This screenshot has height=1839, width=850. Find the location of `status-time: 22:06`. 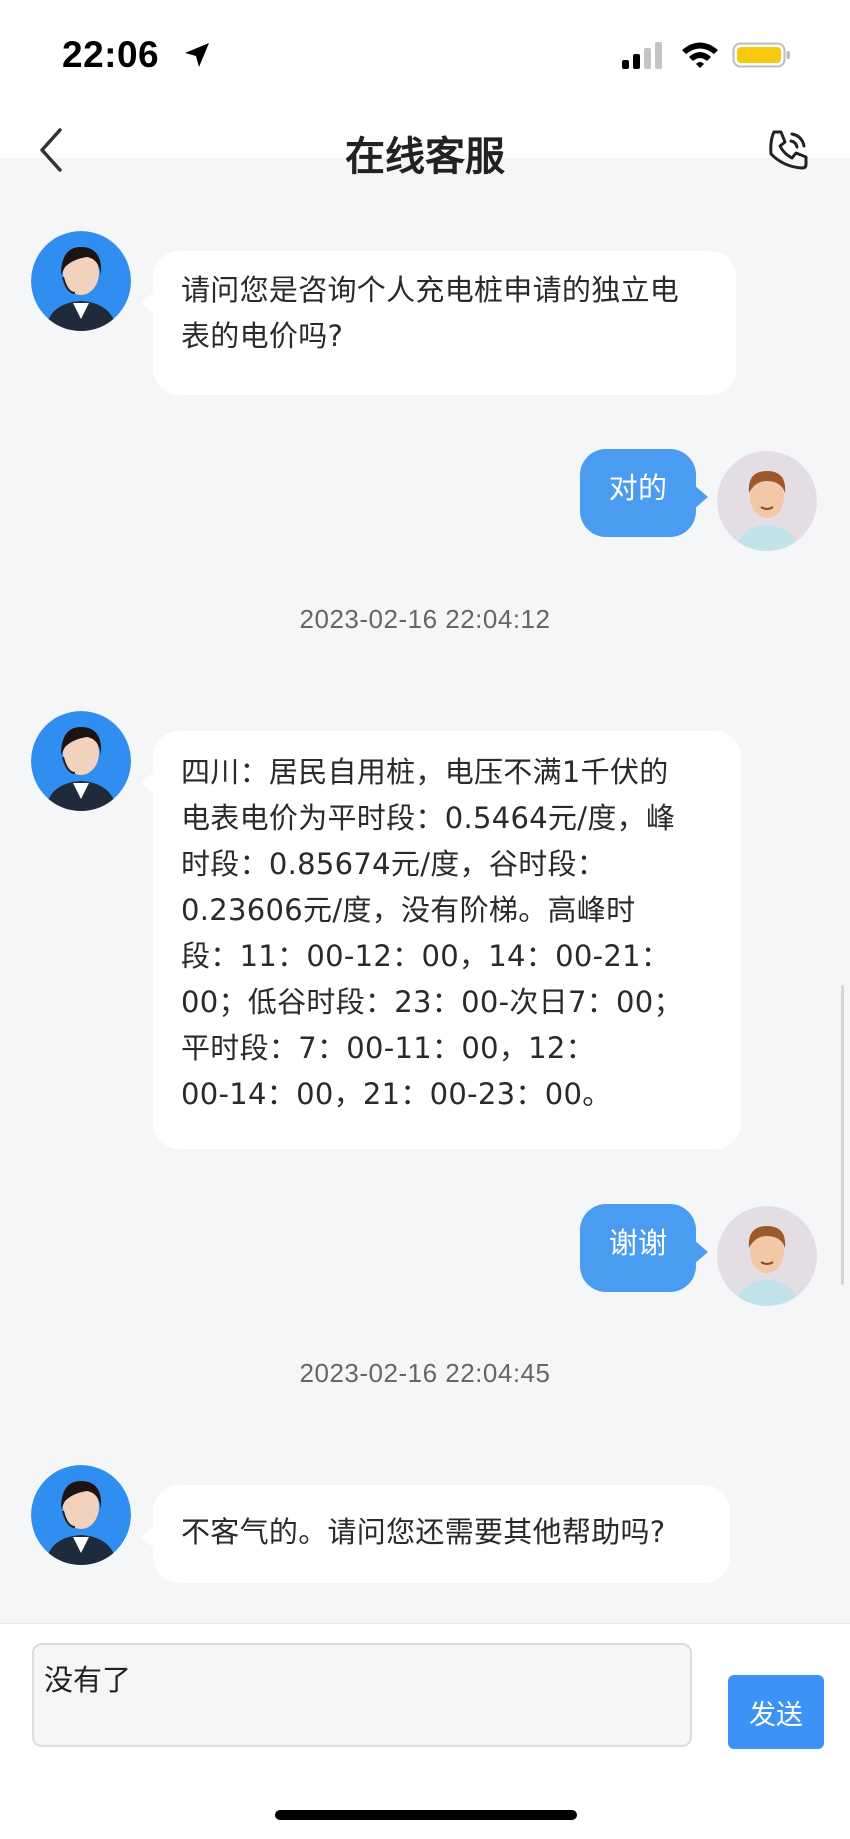

status-time: 22:06 is located at coordinates (111, 54).